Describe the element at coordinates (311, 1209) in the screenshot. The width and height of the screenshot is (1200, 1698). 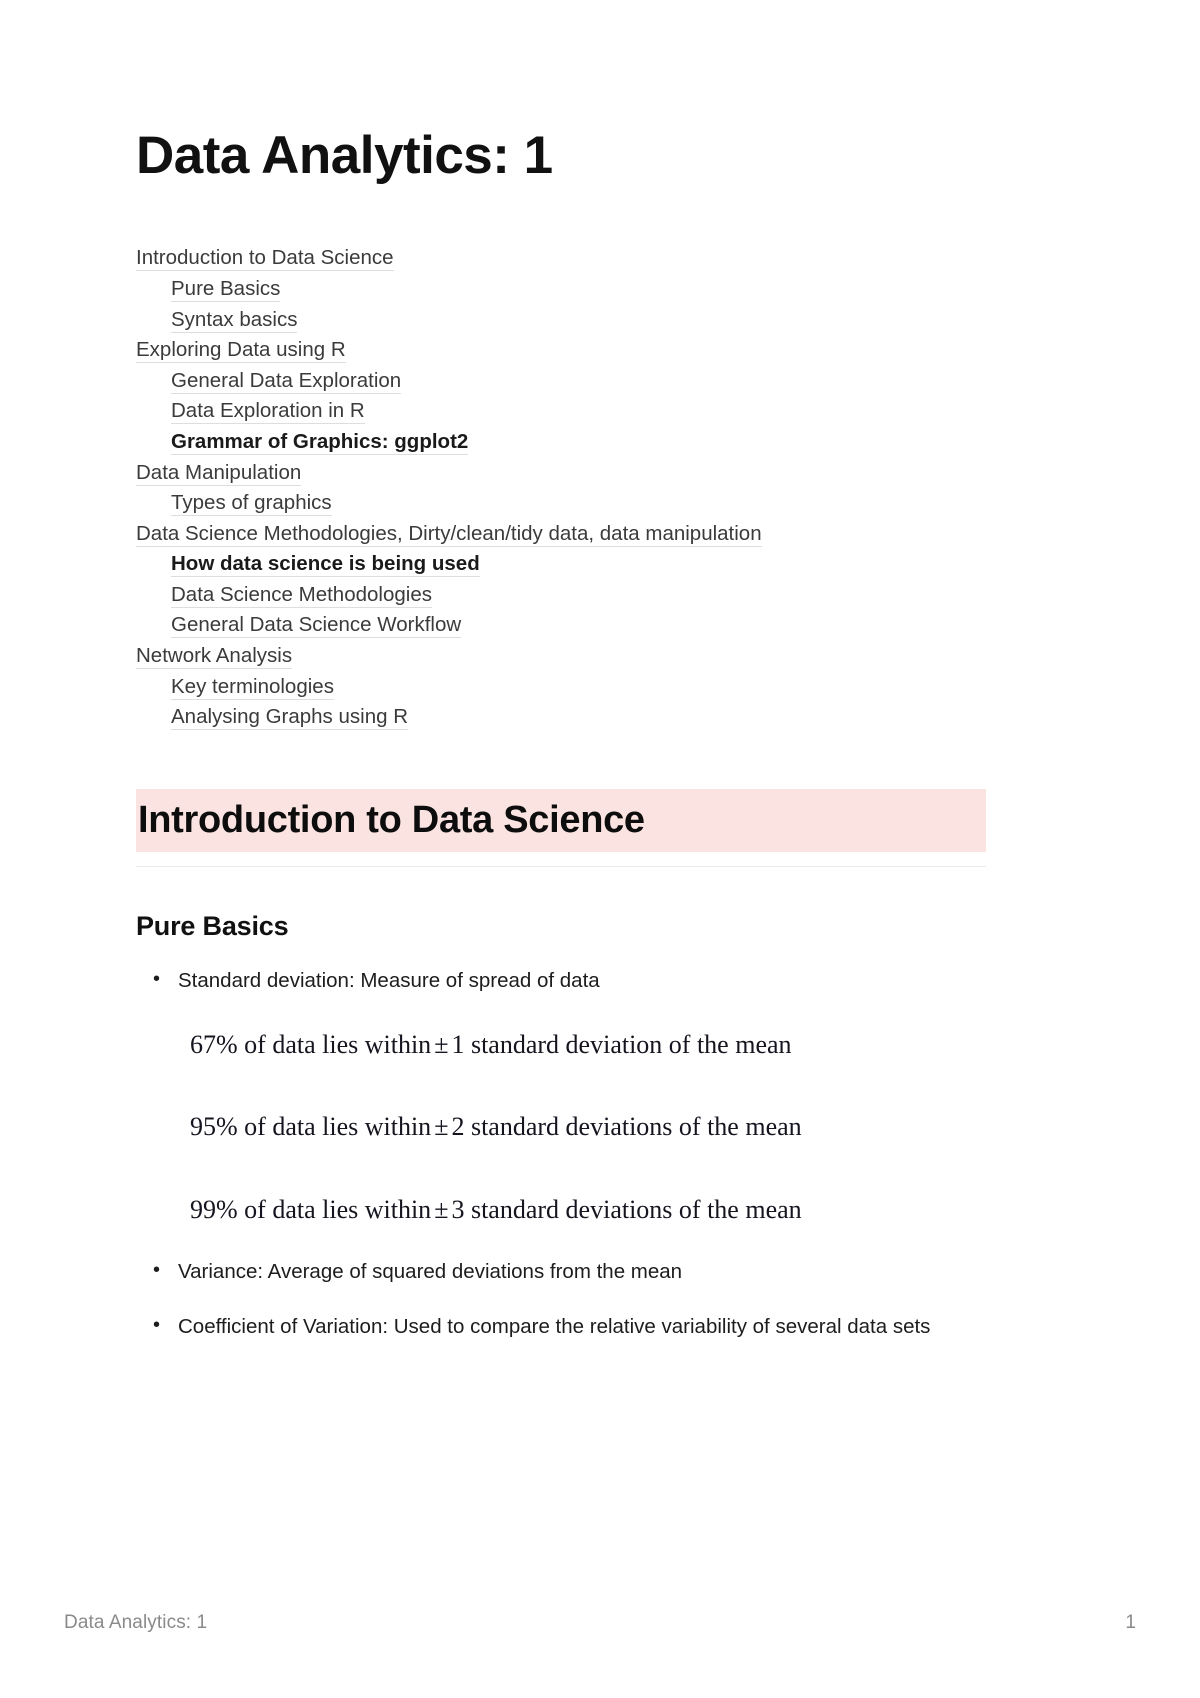
I see `math-prefix: 99% of data lies within` at that location.